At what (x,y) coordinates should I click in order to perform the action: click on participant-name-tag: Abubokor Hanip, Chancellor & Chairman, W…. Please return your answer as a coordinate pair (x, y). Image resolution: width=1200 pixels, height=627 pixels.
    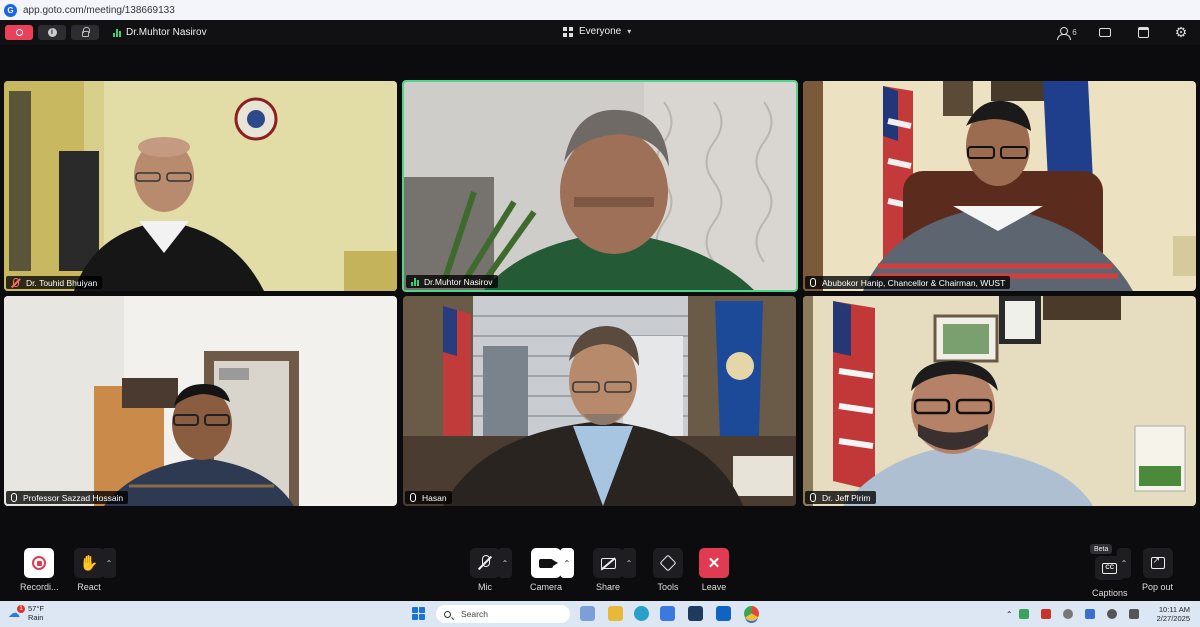
    Looking at the image, I should click on (908, 282).